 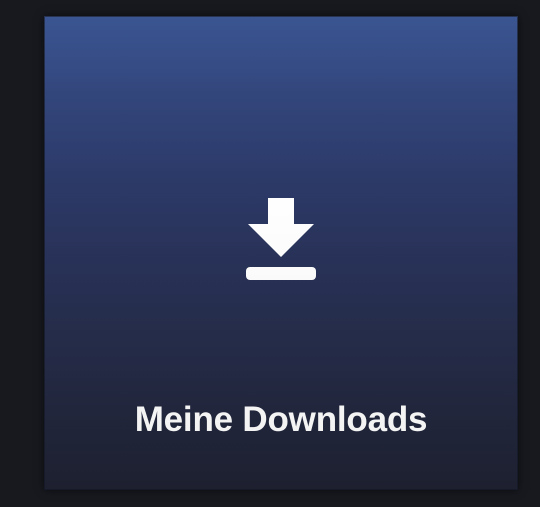 I want to click on download-icon, so click(x=281, y=239).